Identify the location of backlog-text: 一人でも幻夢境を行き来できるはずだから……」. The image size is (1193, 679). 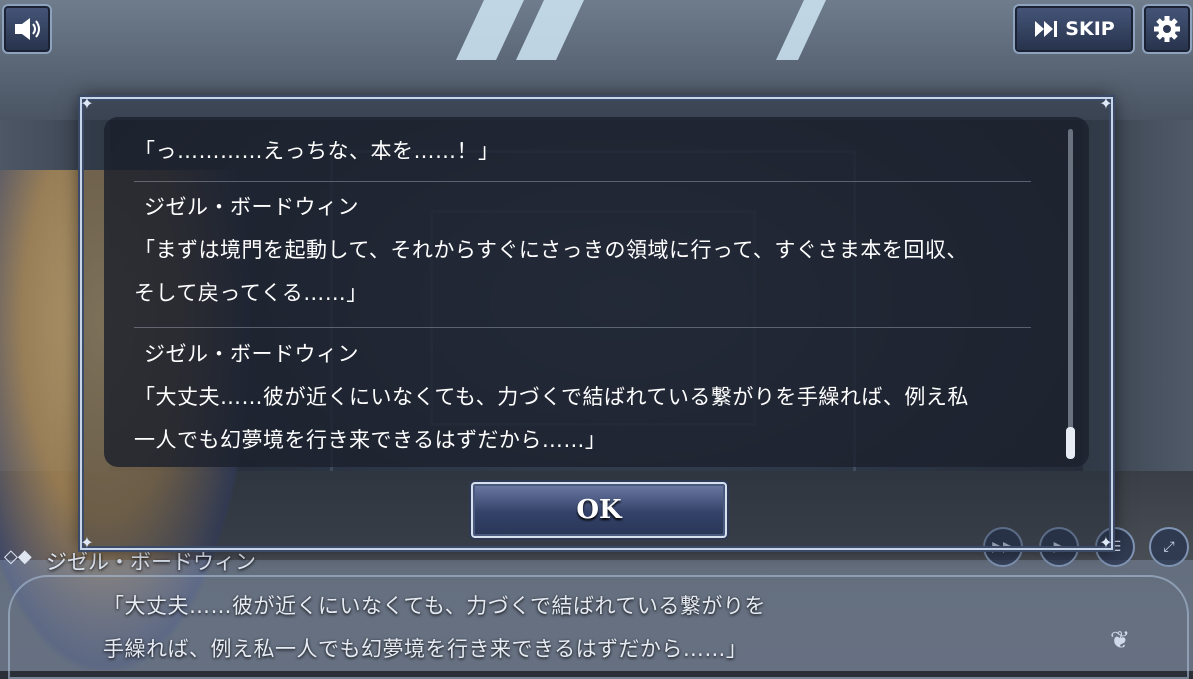
(370, 440).